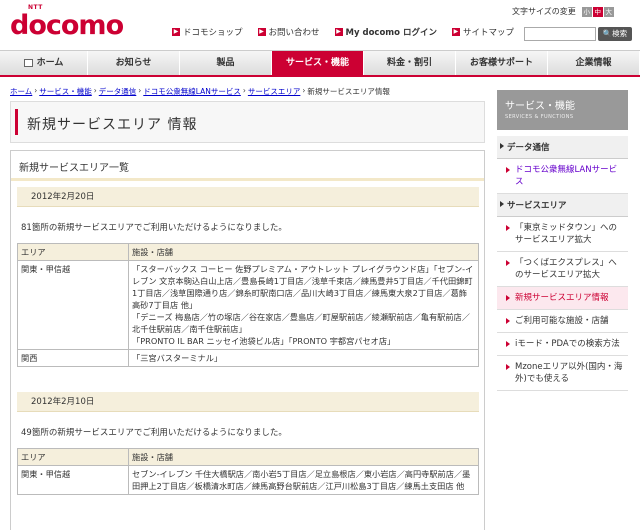 The height and width of the screenshot is (530, 640). Describe the element at coordinates (21, 91) in the screenshot. I see `breadcrumb-home: ホーム` at that location.